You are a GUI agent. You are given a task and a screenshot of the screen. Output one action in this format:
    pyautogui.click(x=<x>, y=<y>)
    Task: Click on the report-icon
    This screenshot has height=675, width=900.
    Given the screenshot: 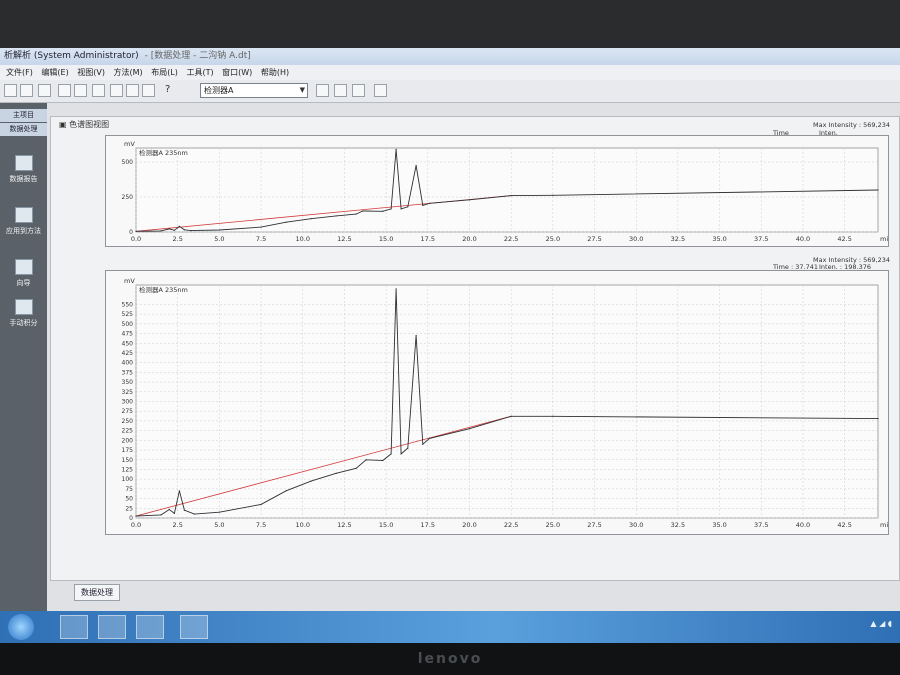 What is the action you would take?
    pyautogui.click(x=380, y=90)
    